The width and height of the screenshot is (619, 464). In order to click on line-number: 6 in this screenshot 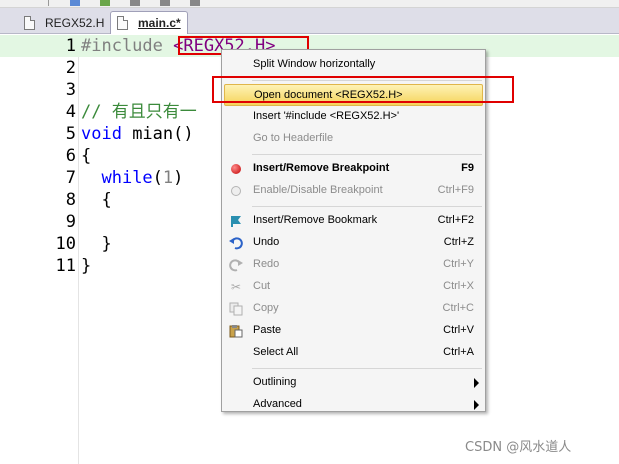, I will do `click(70, 156)`.